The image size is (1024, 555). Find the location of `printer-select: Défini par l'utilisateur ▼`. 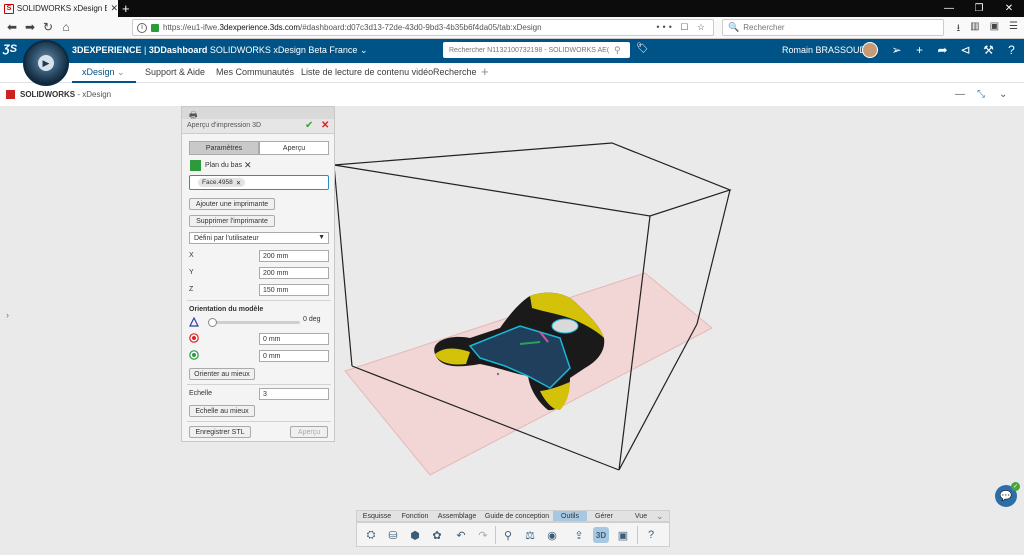

printer-select: Défini par l'utilisateur ▼ is located at coordinates (259, 238).